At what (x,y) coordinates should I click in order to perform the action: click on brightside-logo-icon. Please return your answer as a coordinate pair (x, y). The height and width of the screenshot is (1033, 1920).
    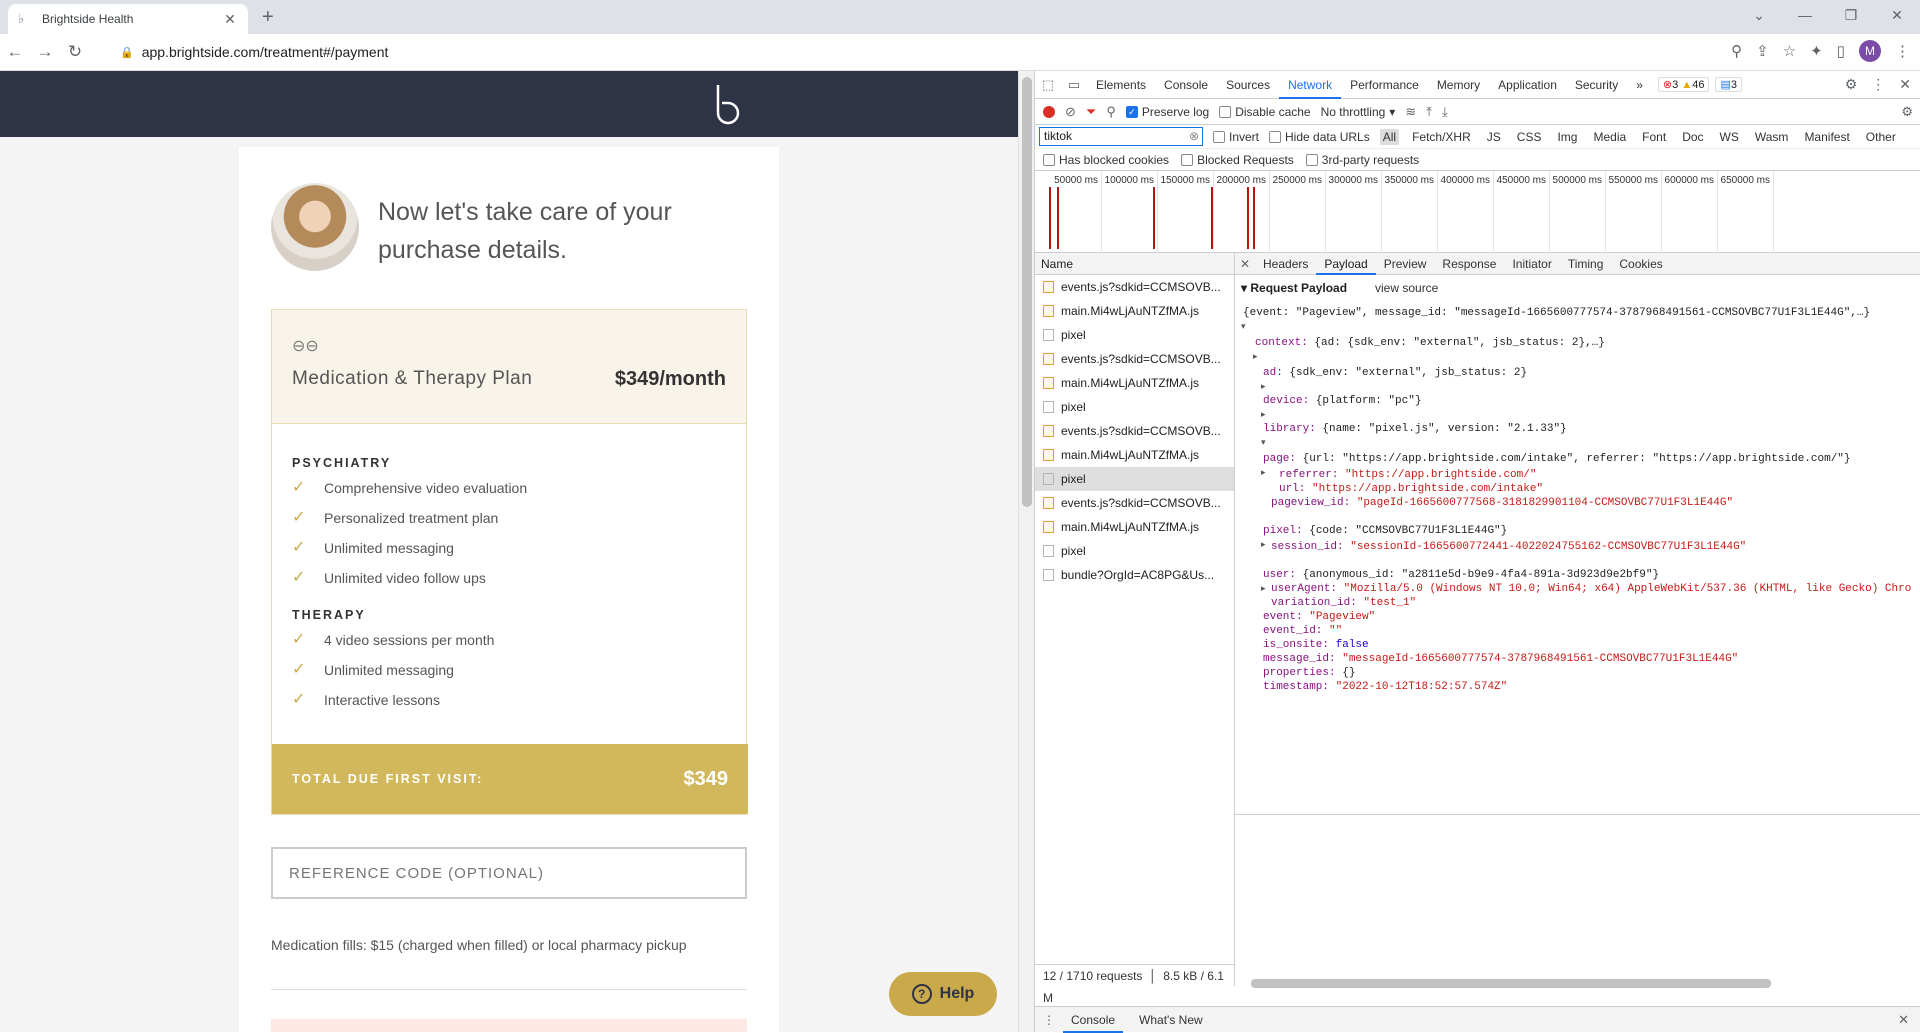
    Looking at the image, I should click on (727, 104).